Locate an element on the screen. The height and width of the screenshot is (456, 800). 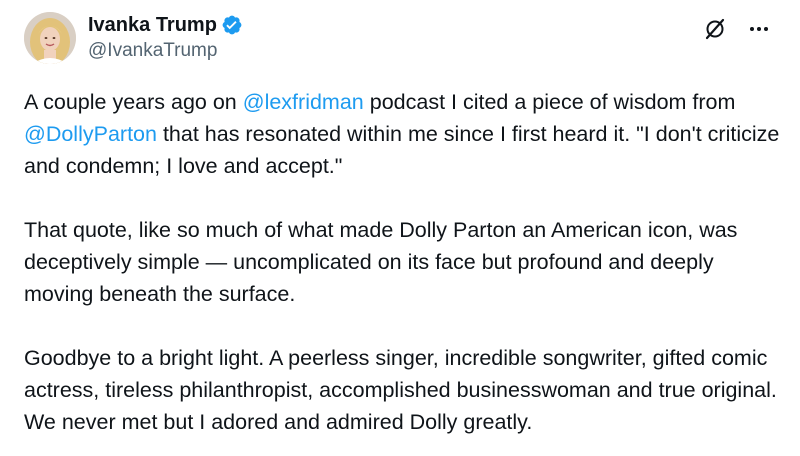
author-names: Ivanka Trump @IvankaTrump is located at coordinates (165, 38).